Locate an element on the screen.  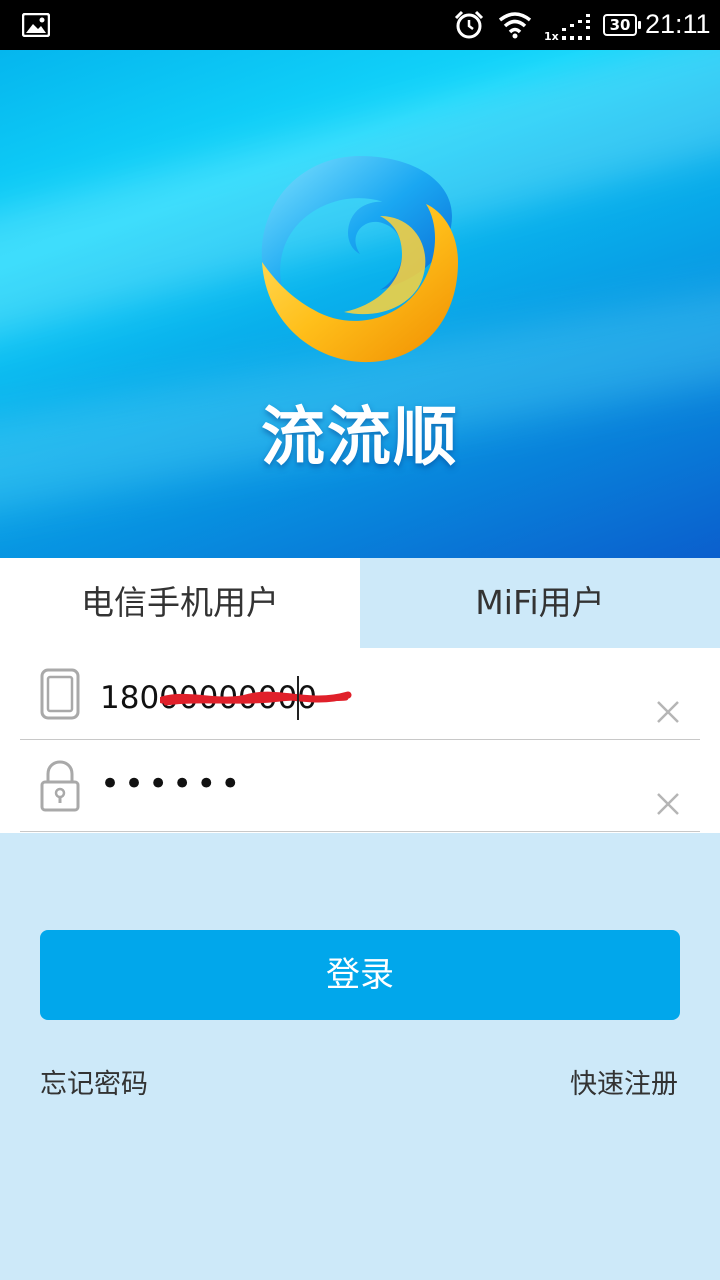
alarm-icon is located at coordinates (469, 24).